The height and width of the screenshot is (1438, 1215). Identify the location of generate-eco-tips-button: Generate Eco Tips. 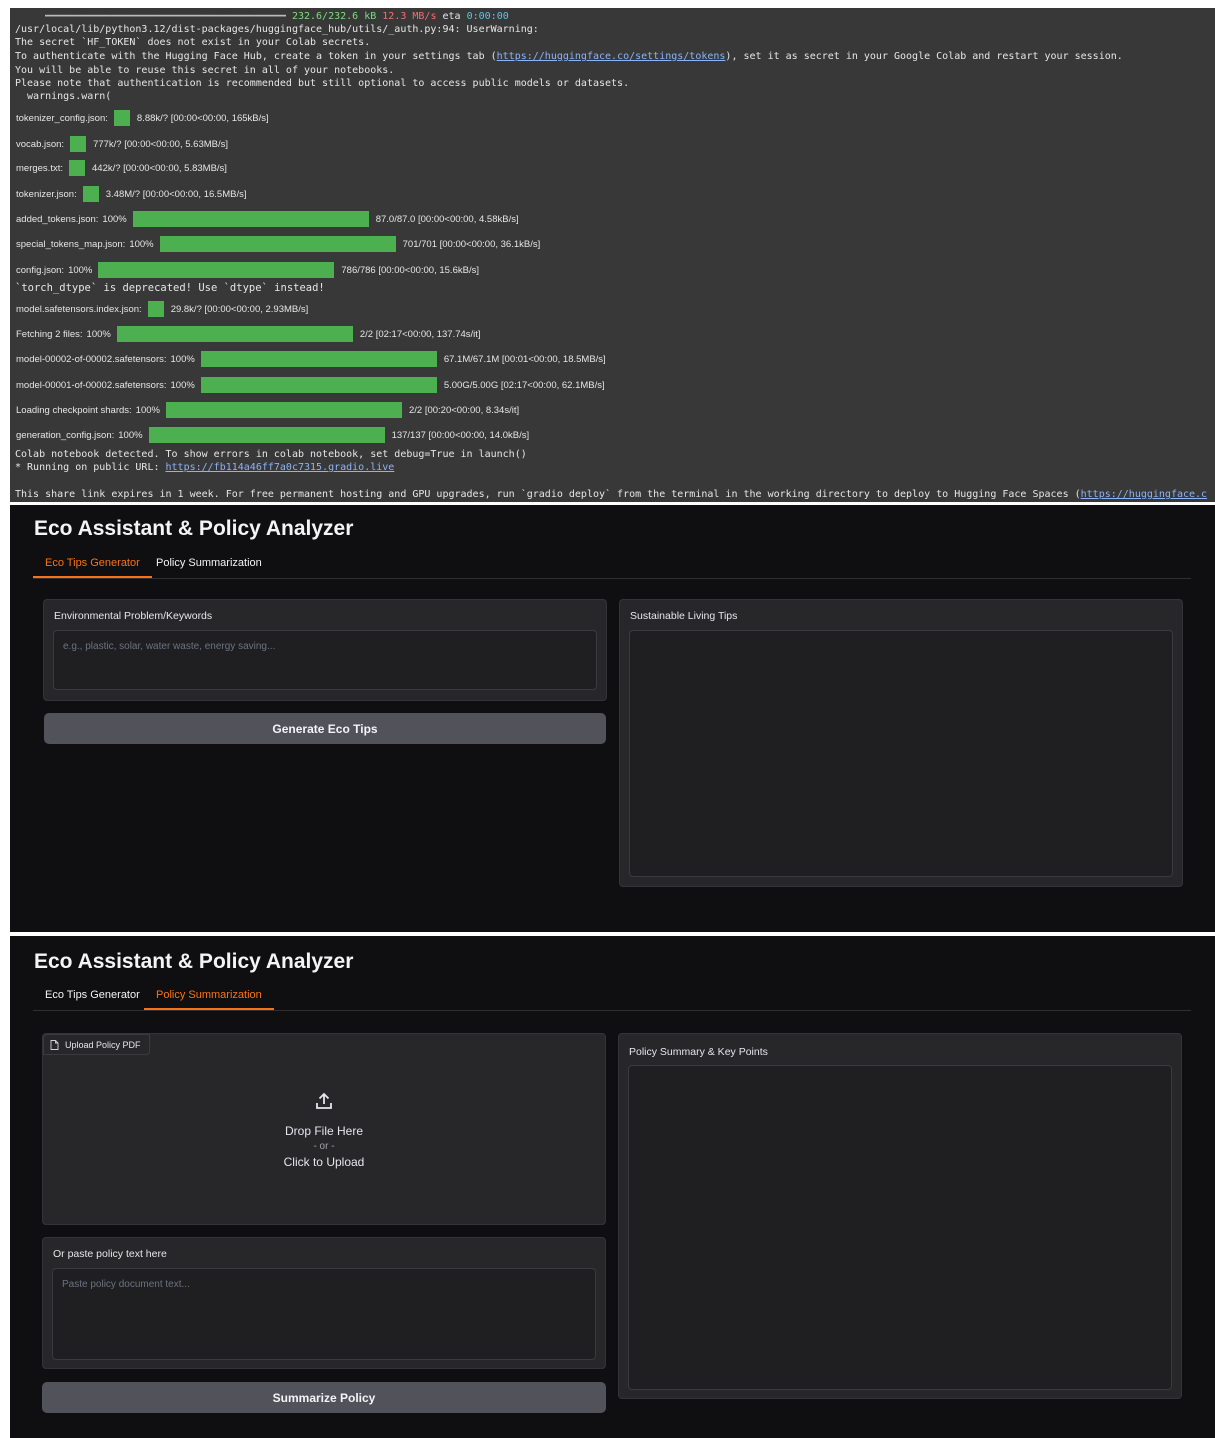
(325, 728).